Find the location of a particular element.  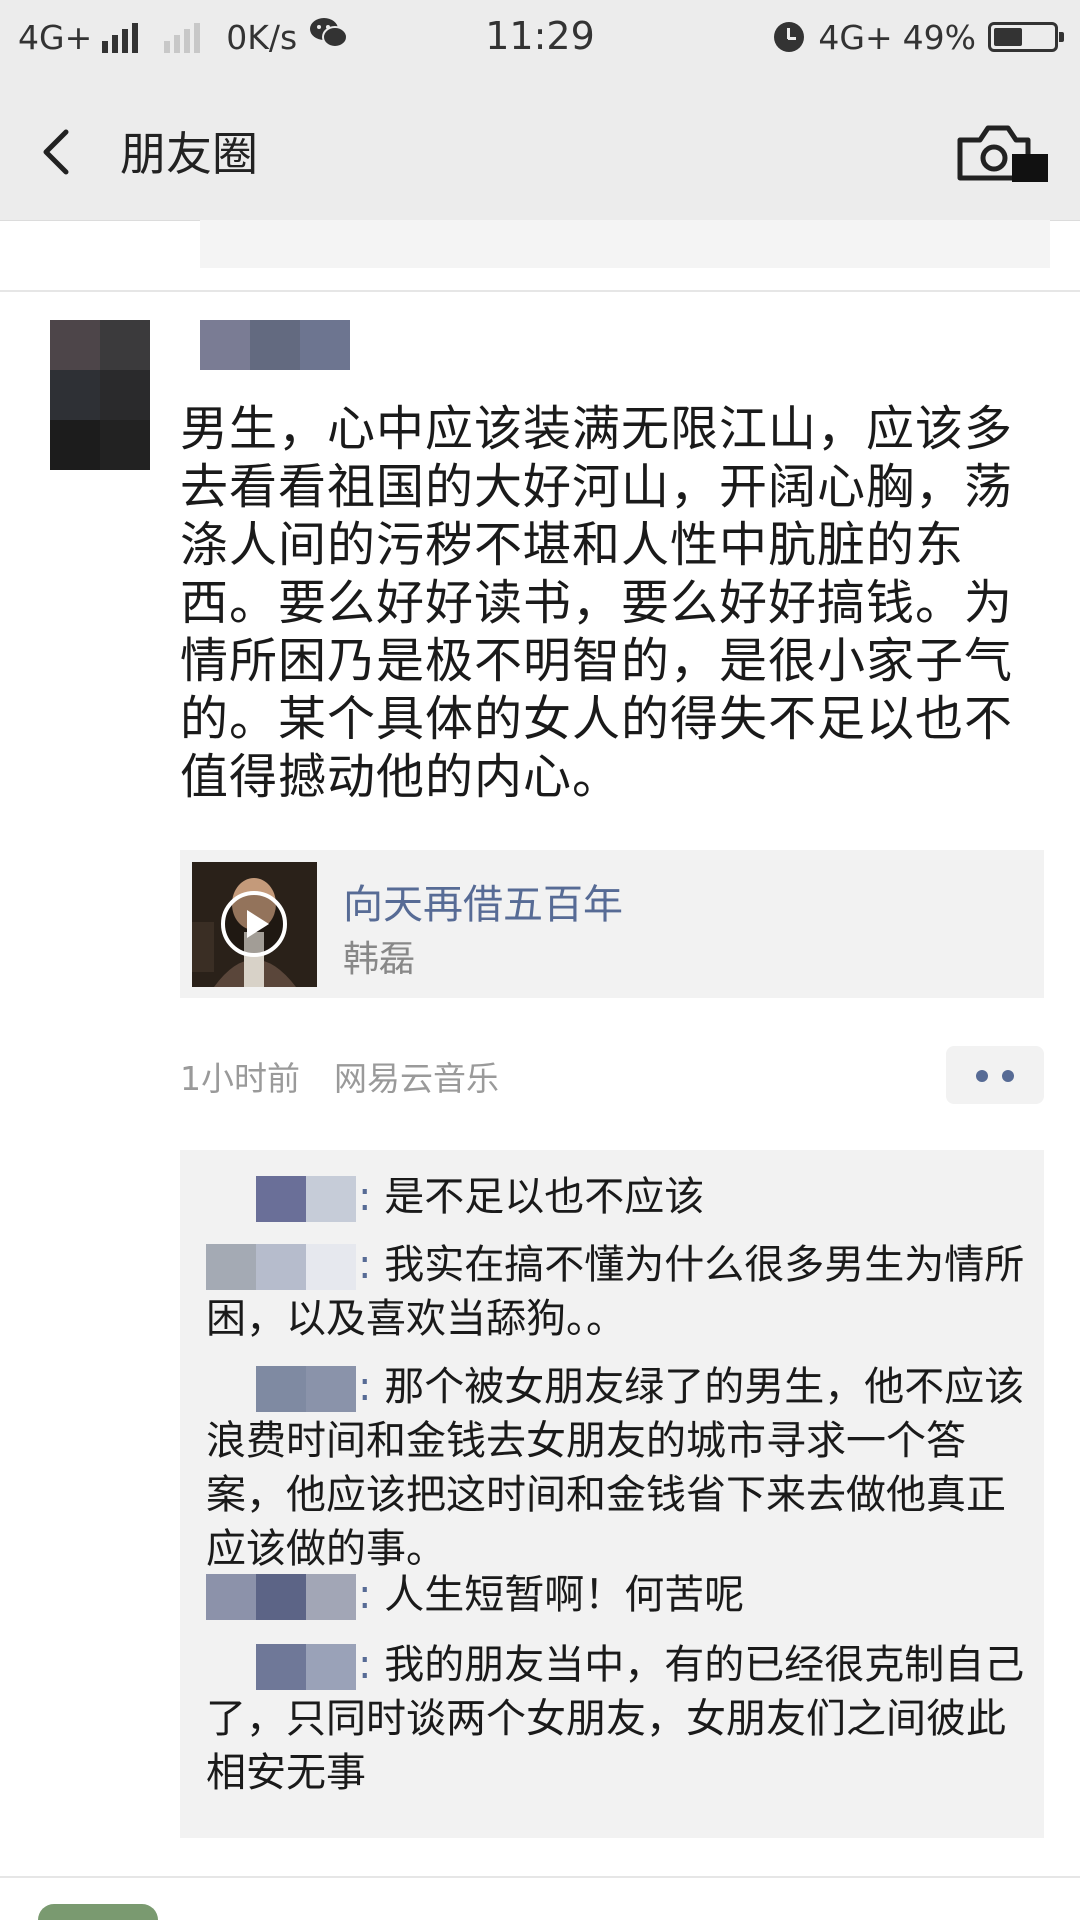

post-source: 网易云音乐 is located at coordinates (416, 1076).